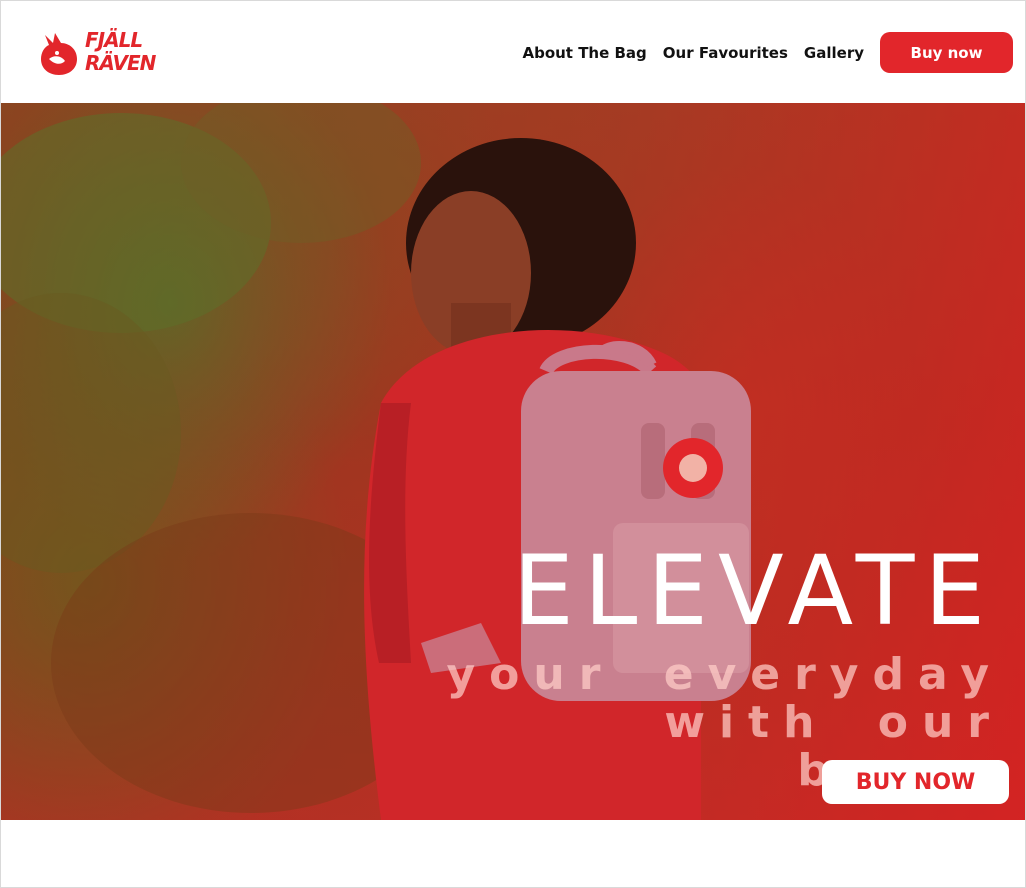  What do you see at coordinates (114, 40) in the screenshot?
I see `logo-line-1: FJÄLL` at bounding box center [114, 40].